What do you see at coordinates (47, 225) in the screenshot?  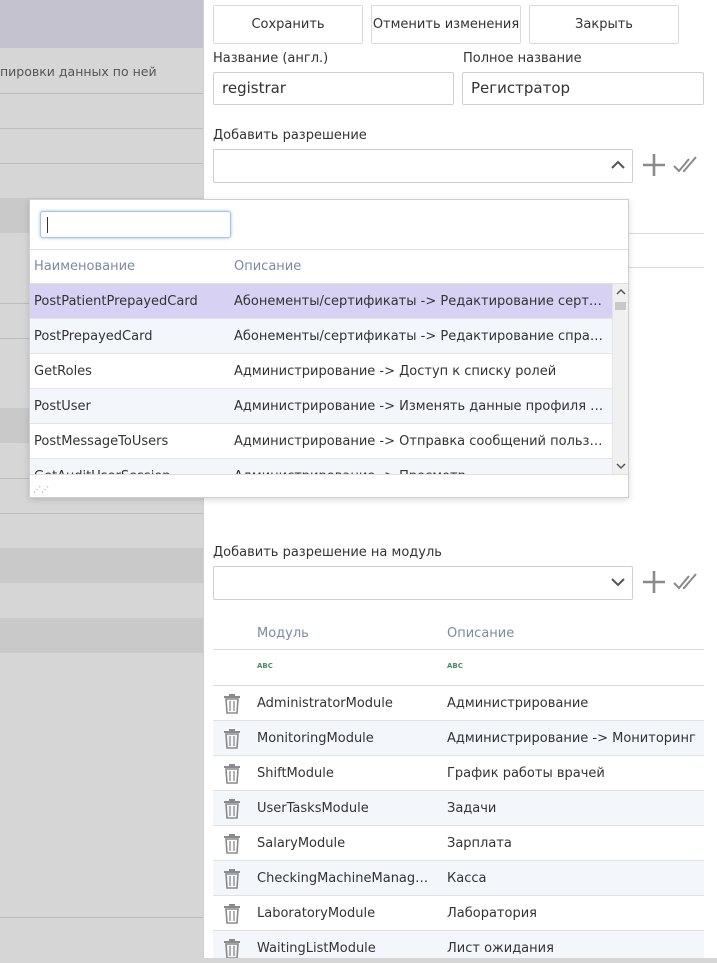 I see `text-caret` at bounding box center [47, 225].